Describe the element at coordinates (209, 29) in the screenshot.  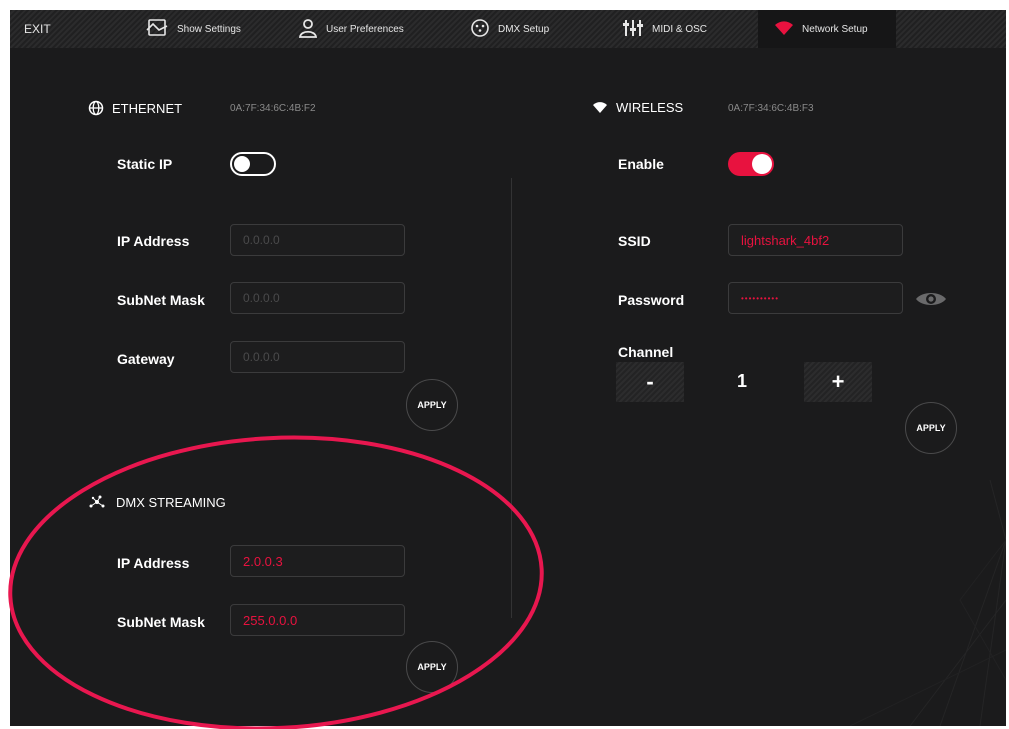
I see `nav-label: Show Settings` at that location.